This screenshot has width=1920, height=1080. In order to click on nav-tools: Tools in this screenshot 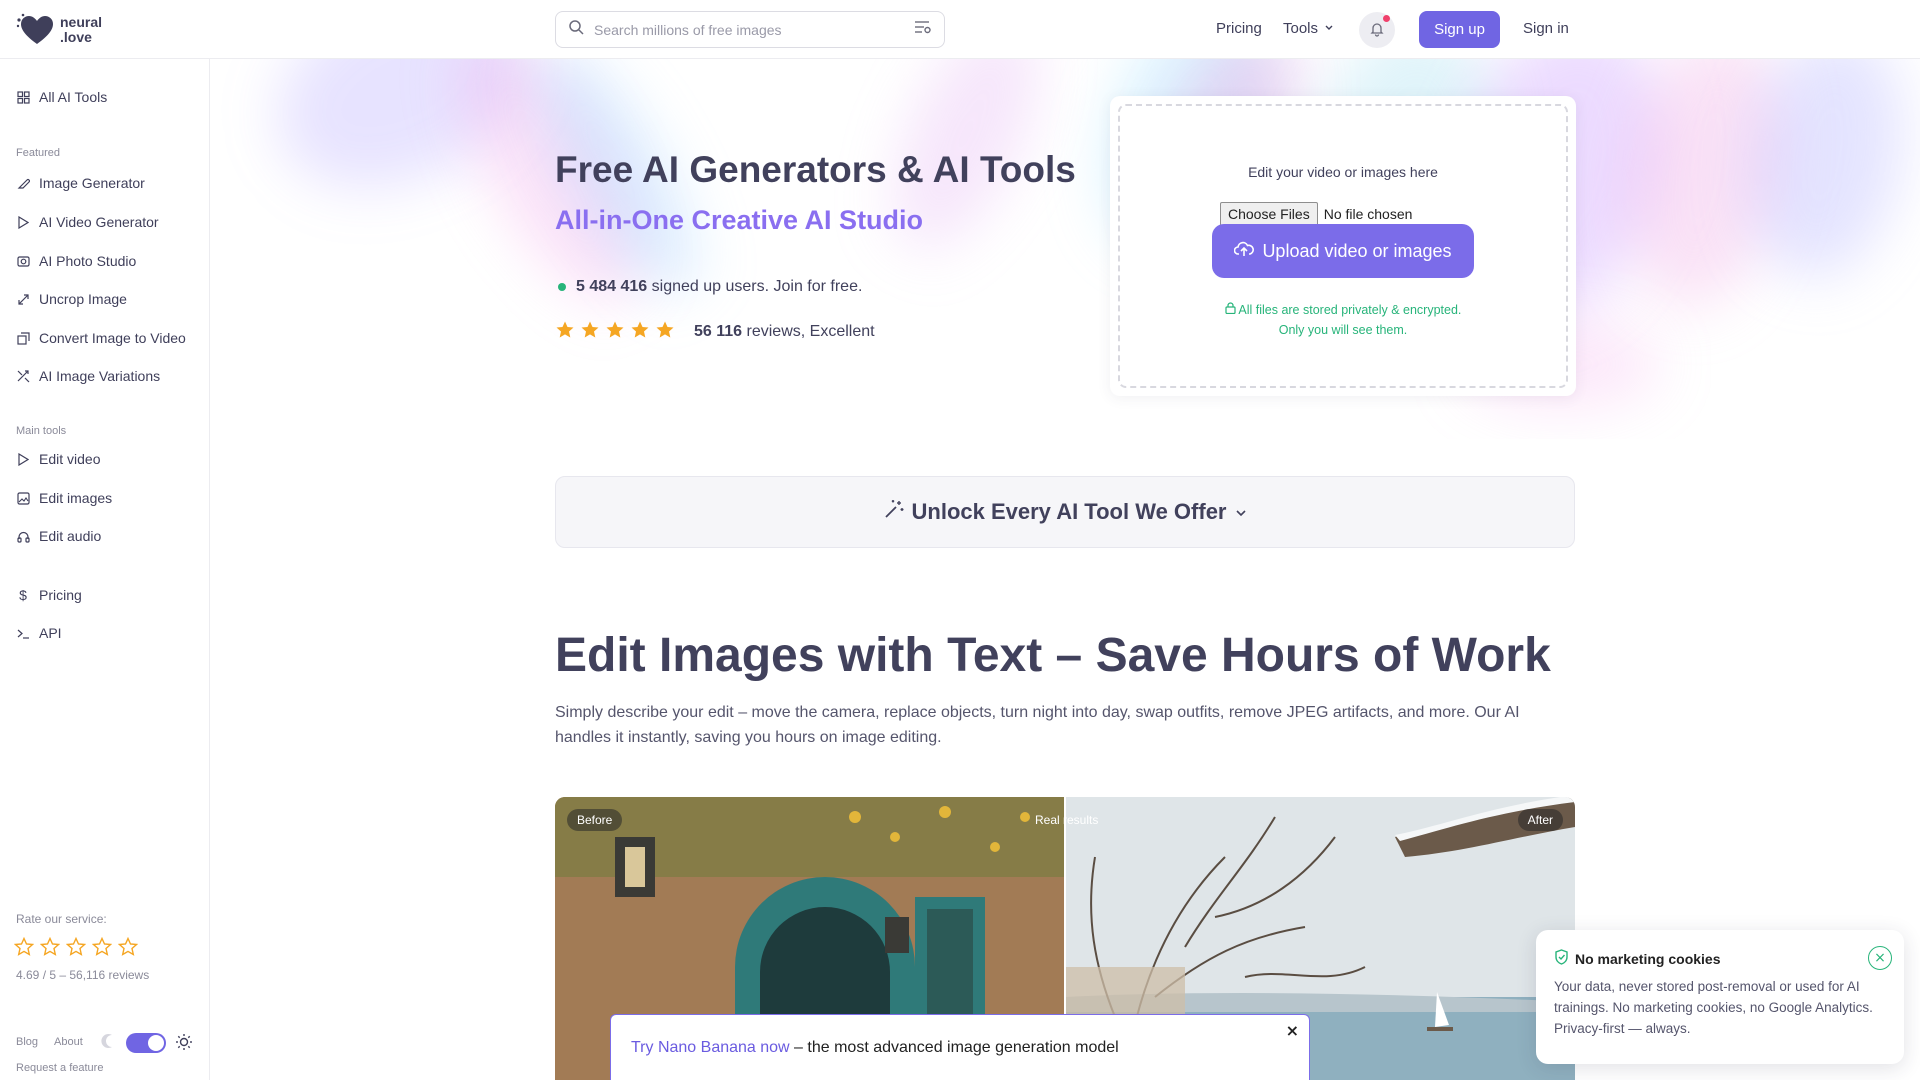, I will do `click(1308, 28)`.